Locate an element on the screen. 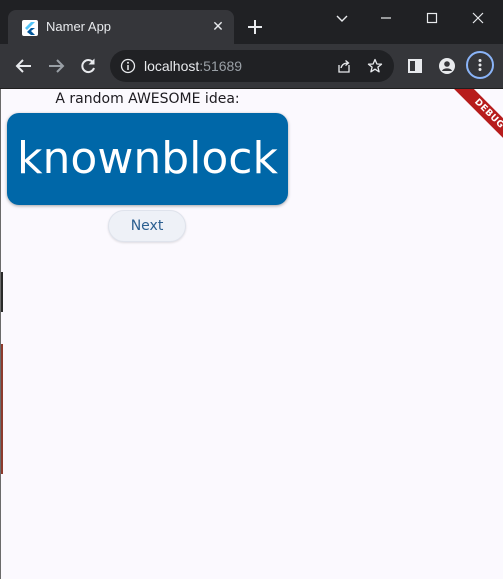  close-tab-icon: ✕ is located at coordinates (218, 26).